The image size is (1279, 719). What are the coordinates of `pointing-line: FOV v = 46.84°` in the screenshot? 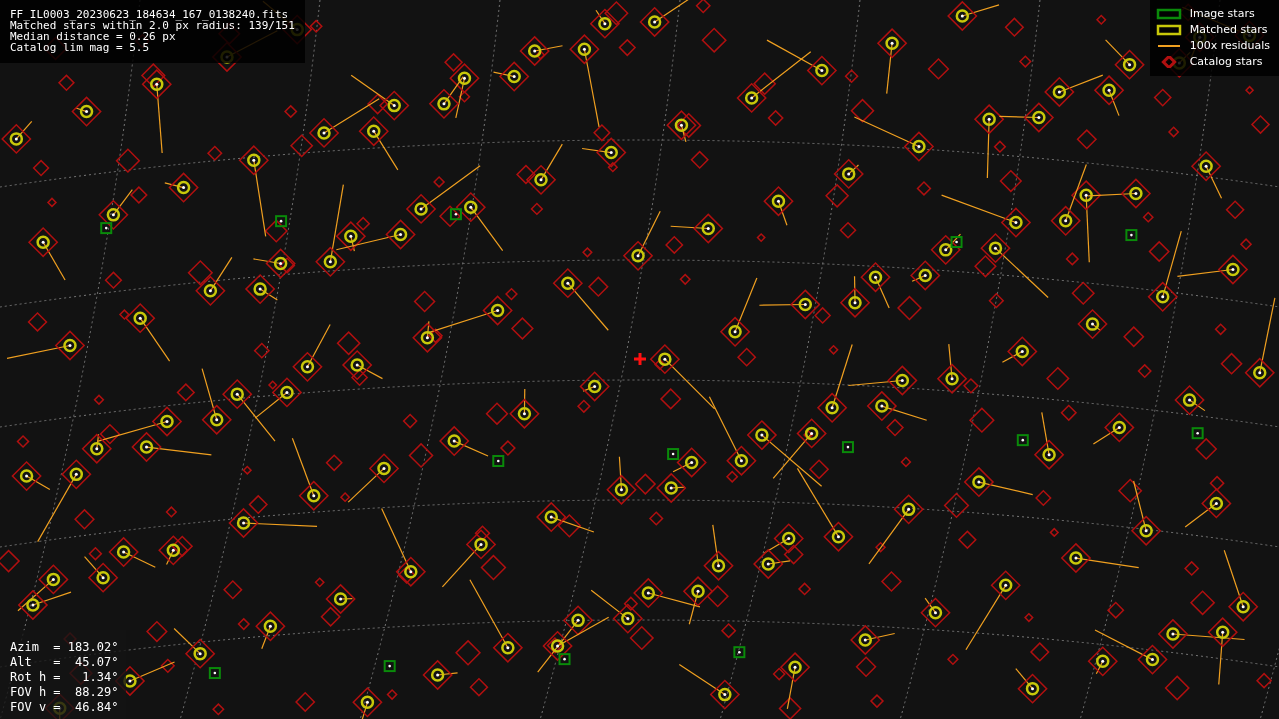 It's located at (64, 707).